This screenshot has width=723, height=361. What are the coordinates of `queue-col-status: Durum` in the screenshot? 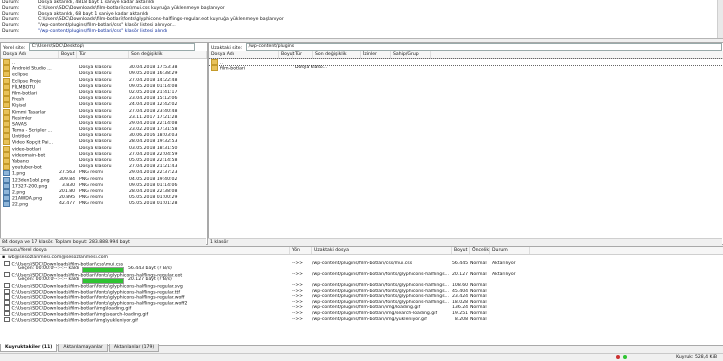 It's located at (510, 250).